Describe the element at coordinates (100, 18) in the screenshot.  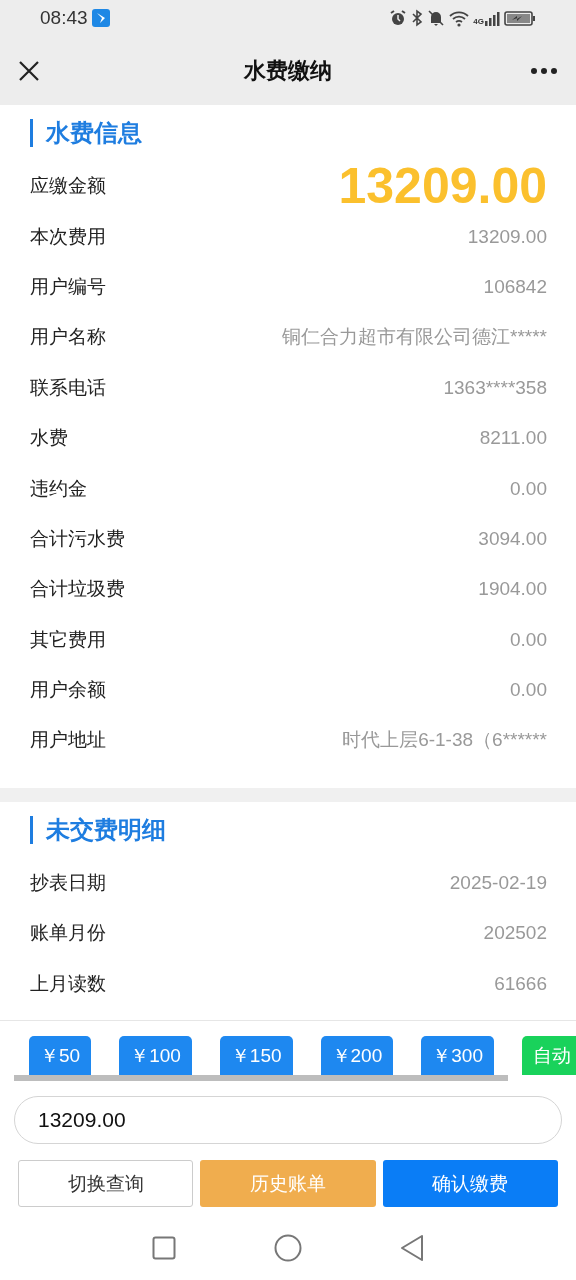
I see `app-notification-icon` at that location.